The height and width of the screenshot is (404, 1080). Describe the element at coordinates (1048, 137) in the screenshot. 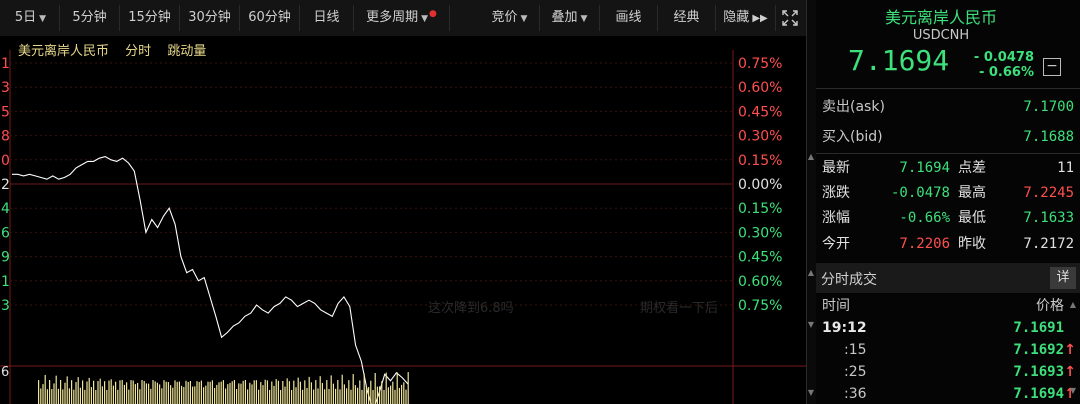

I see `bid-value: 7.1688` at that location.